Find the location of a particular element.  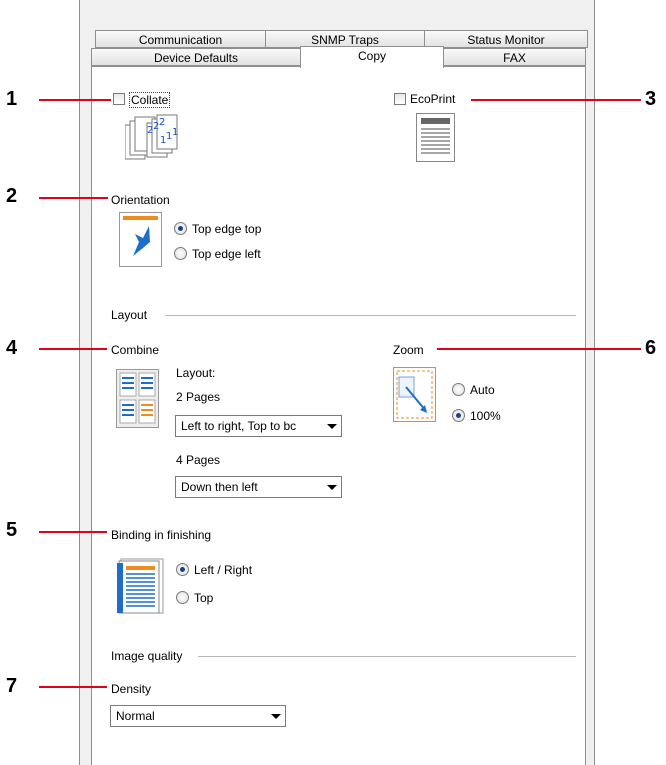

callout-number-5: 5 is located at coordinates (12, 530).